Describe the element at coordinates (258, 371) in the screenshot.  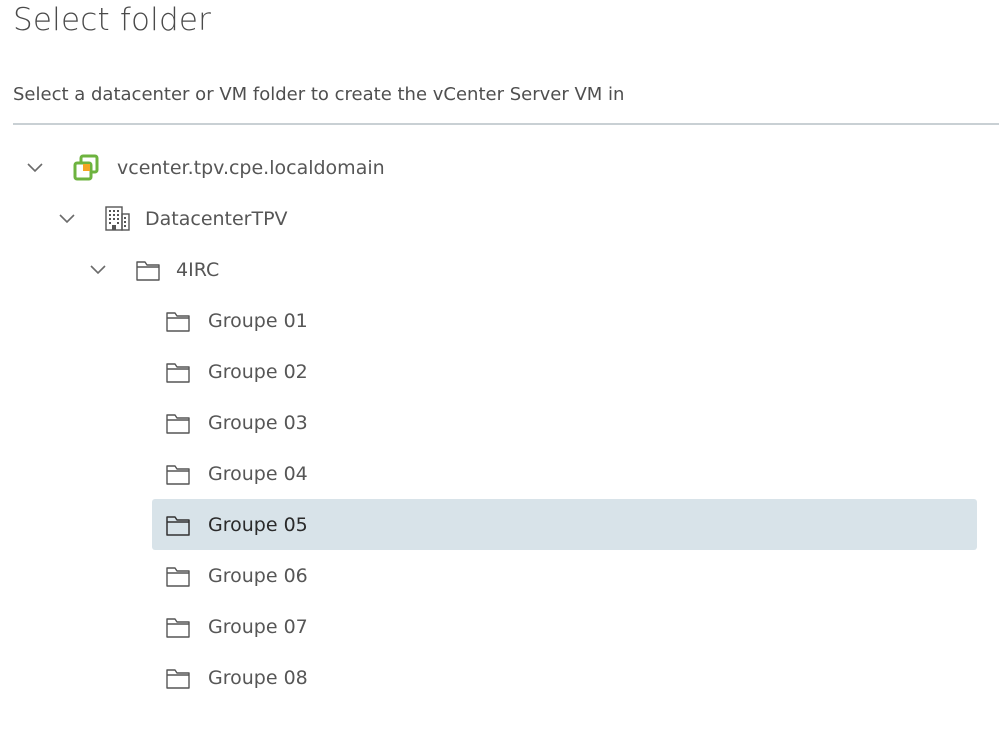
I see `tree-node-label: Groupe 02` at that location.